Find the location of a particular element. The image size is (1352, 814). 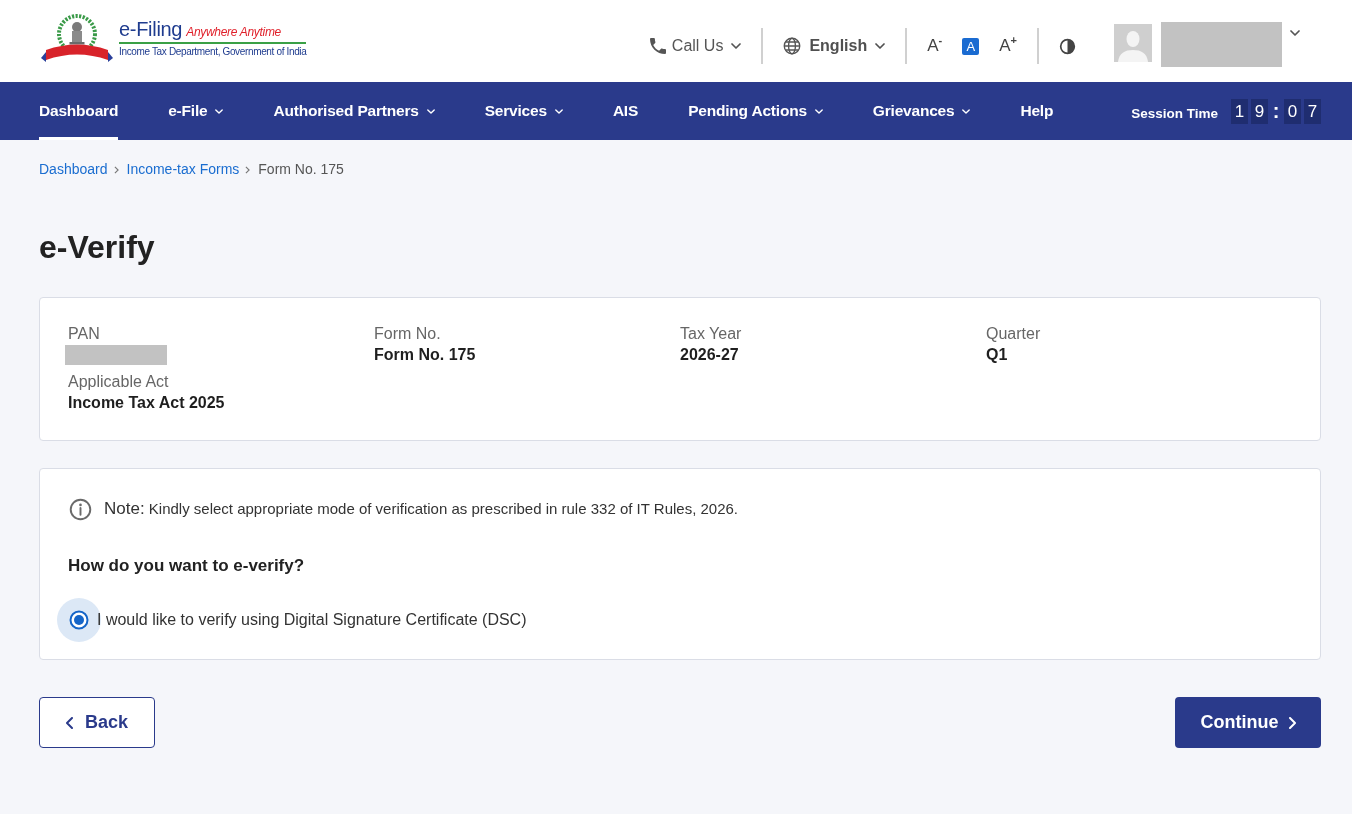

timer-digit: 1 is located at coordinates (1239, 111).